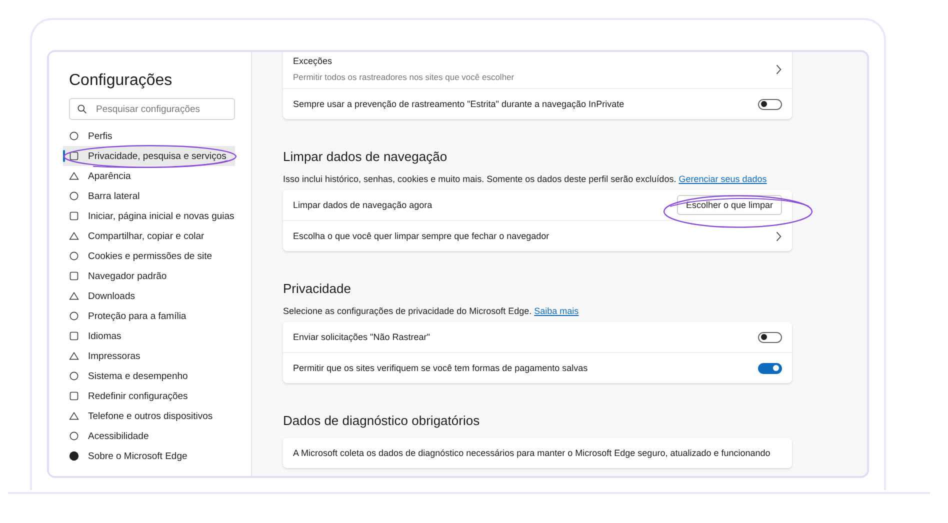 Image resolution: width=948 pixels, height=523 pixels. I want to click on sidebar-item: Cookies e permissões de site, so click(149, 256).